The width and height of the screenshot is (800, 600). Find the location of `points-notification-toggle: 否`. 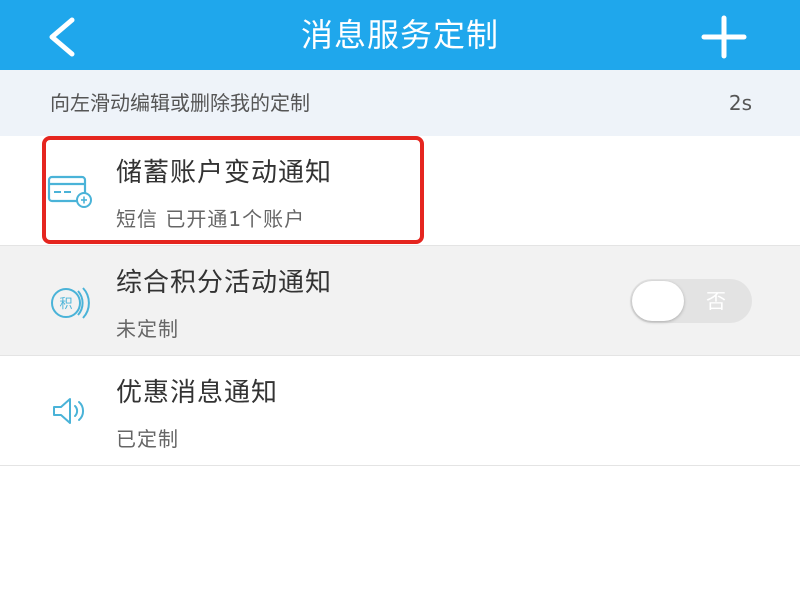

points-notification-toggle: 否 is located at coordinates (691, 301).